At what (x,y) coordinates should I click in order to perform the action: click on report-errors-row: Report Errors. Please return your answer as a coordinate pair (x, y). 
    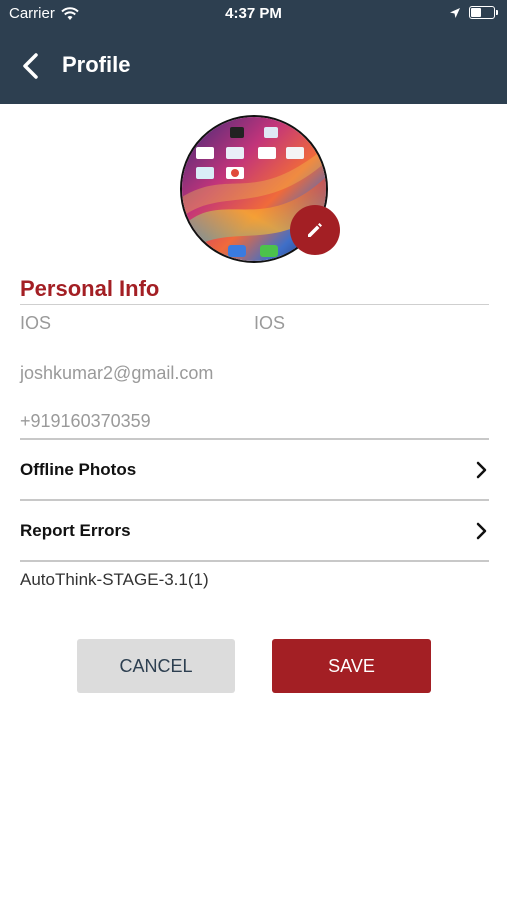
    Looking at the image, I should click on (254, 531).